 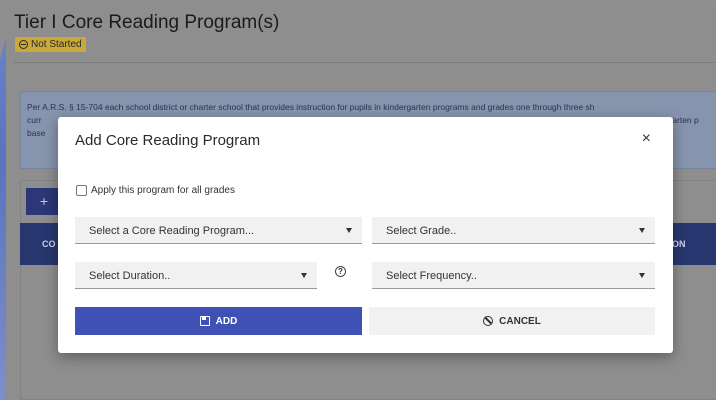 What do you see at coordinates (130, 276) in the screenshot?
I see `duration-select-value: Select Duration..` at bounding box center [130, 276].